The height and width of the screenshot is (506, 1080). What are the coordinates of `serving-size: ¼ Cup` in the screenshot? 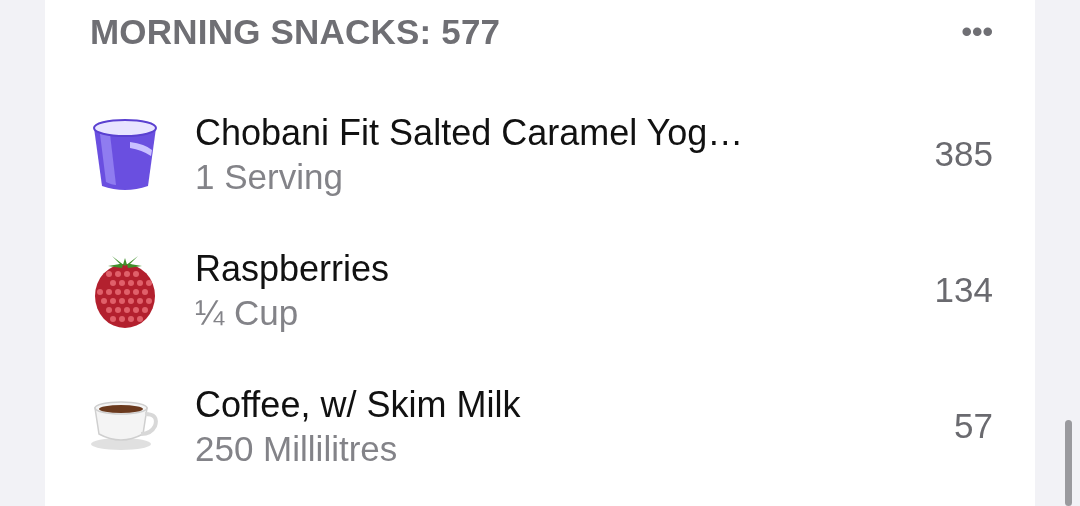 It's located at (247, 312).